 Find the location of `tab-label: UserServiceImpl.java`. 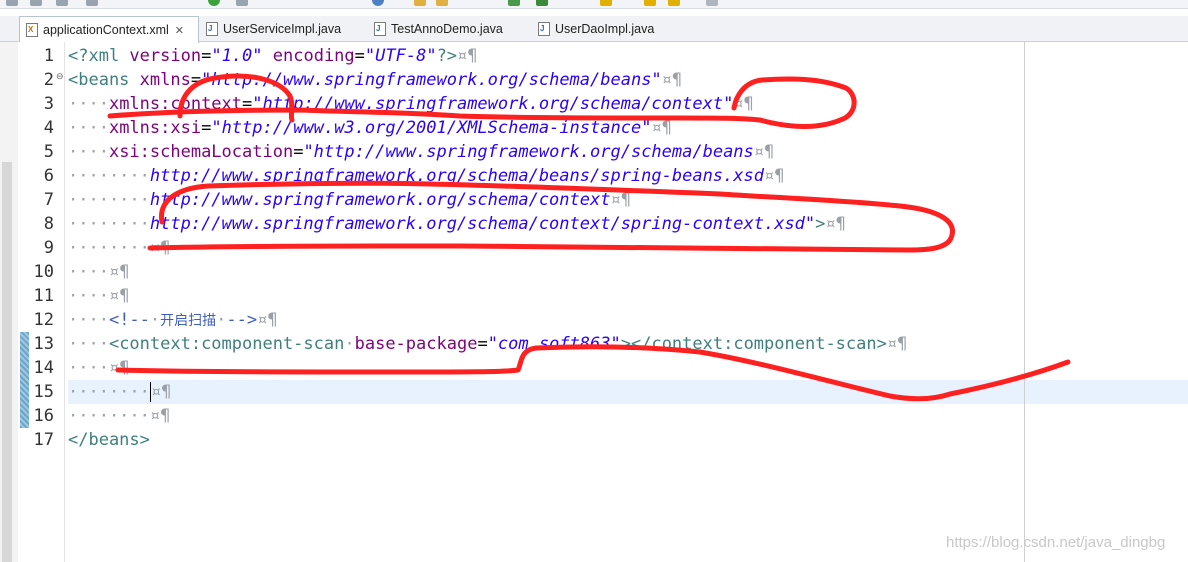

tab-label: UserServiceImpl.java is located at coordinates (282, 28).